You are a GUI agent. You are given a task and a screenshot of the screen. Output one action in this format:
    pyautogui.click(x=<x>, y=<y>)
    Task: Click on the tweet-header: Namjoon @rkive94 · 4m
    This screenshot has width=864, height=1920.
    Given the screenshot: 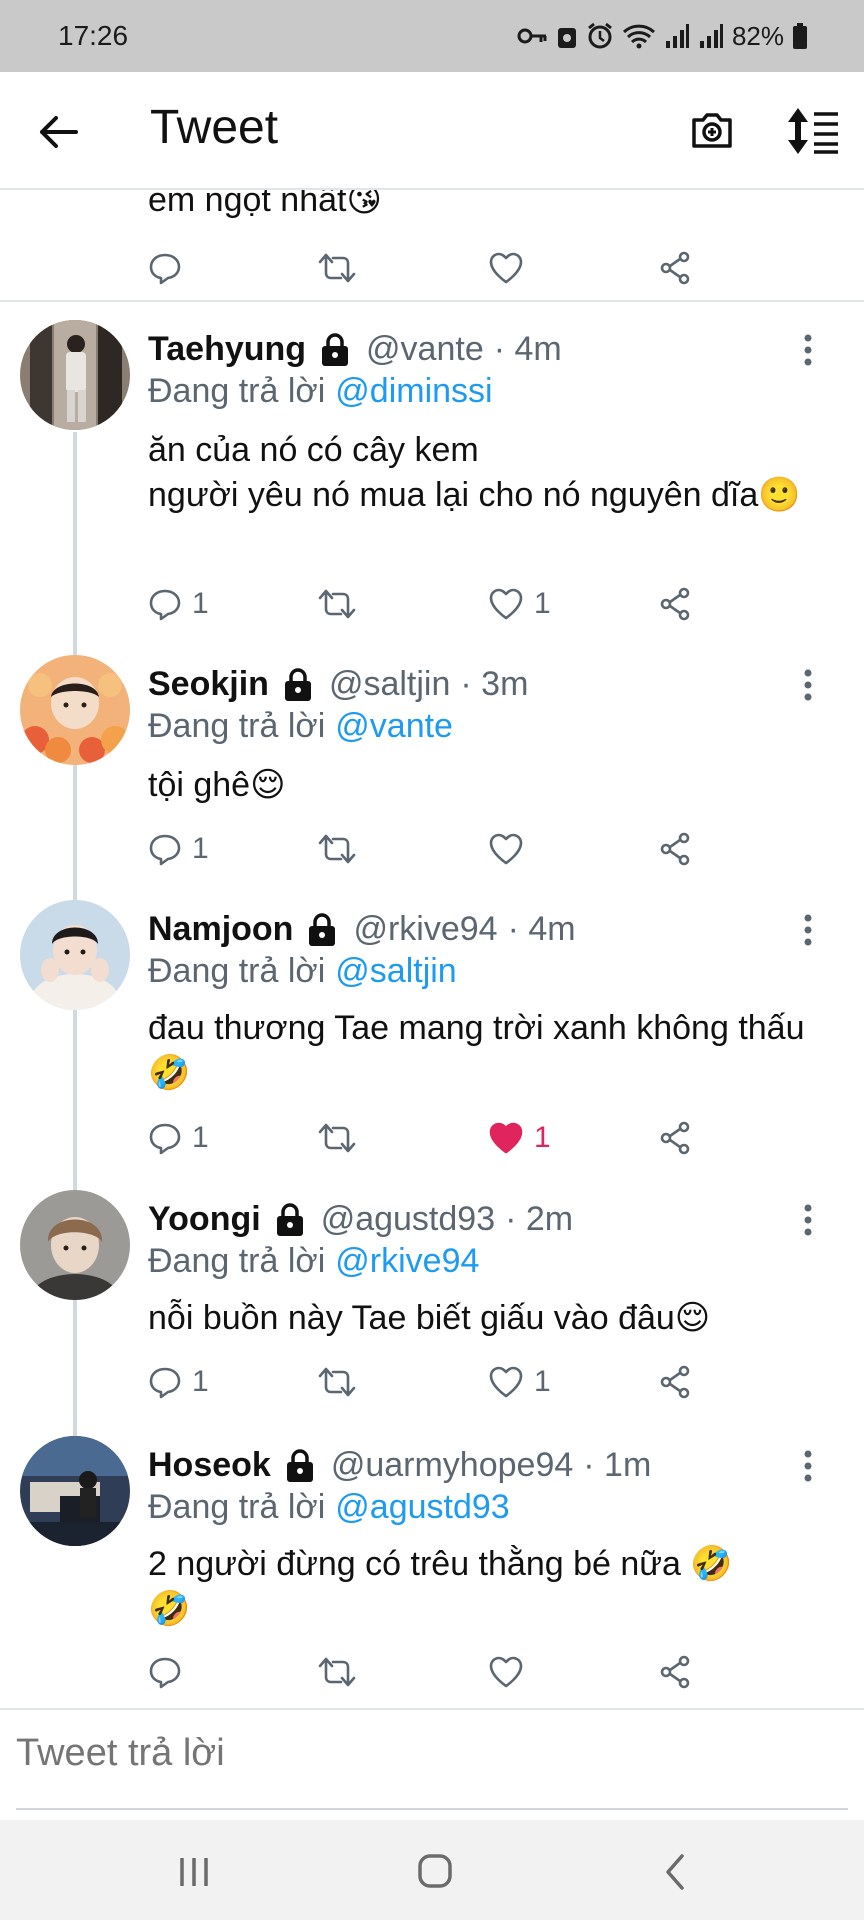 What is the action you would take?
    pyautogui.click(x=362, y=929)
    